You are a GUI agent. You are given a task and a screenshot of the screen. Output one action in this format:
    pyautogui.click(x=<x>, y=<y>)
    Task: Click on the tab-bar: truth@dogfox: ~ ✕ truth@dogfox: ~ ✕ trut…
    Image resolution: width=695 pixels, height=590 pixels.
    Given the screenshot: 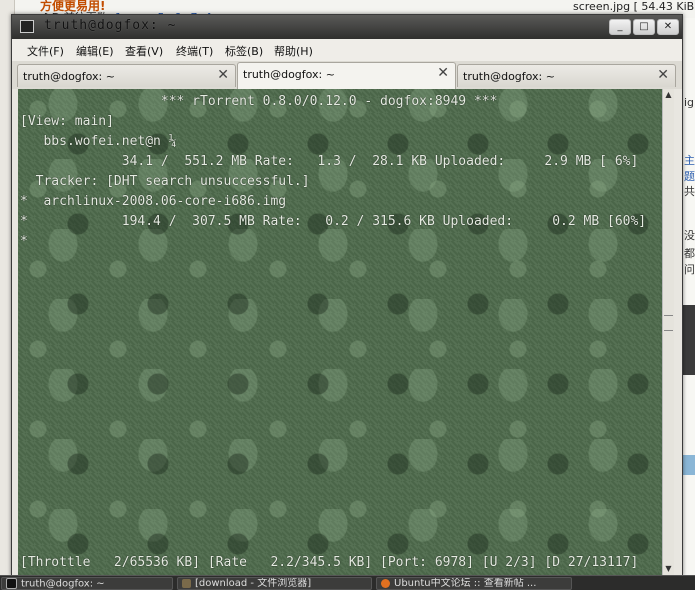 What is the action you would take?
    pyautogui.click(x=347, y=75)
    